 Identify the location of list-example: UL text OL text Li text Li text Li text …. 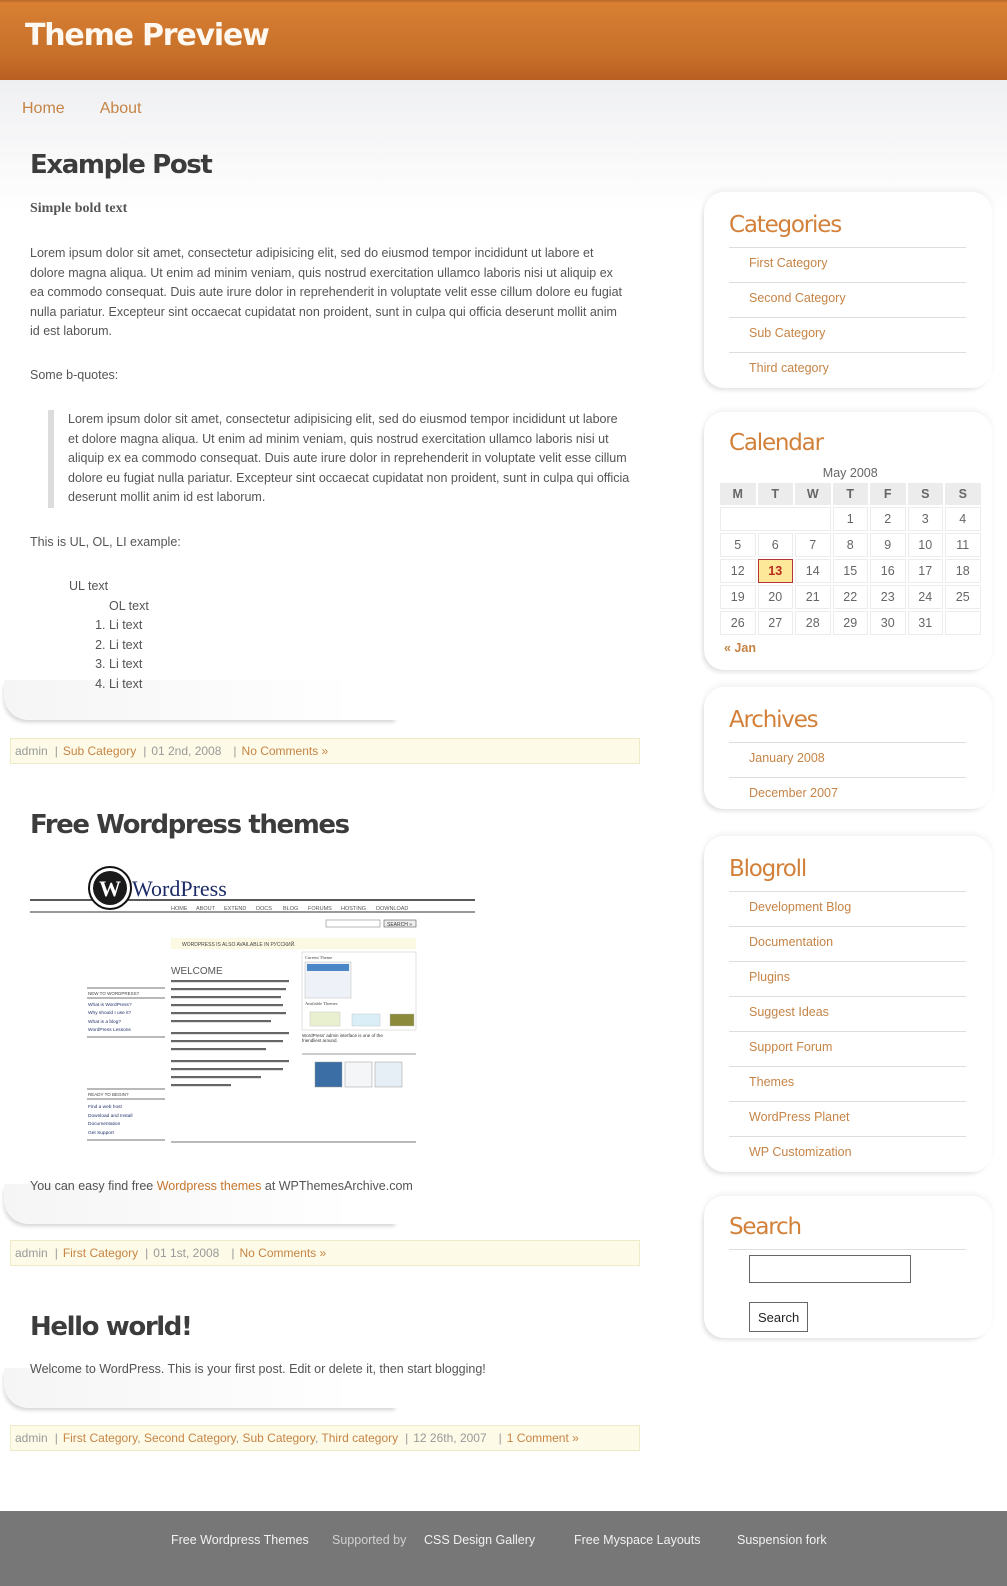
(109, 635).